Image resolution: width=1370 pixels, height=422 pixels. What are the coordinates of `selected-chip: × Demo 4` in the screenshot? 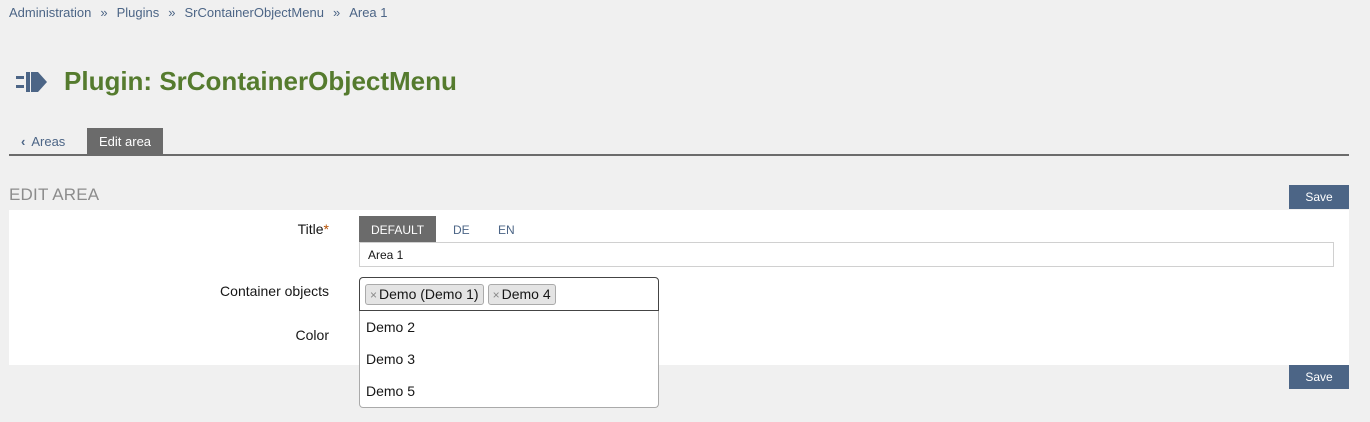 It's located at (521, 294).